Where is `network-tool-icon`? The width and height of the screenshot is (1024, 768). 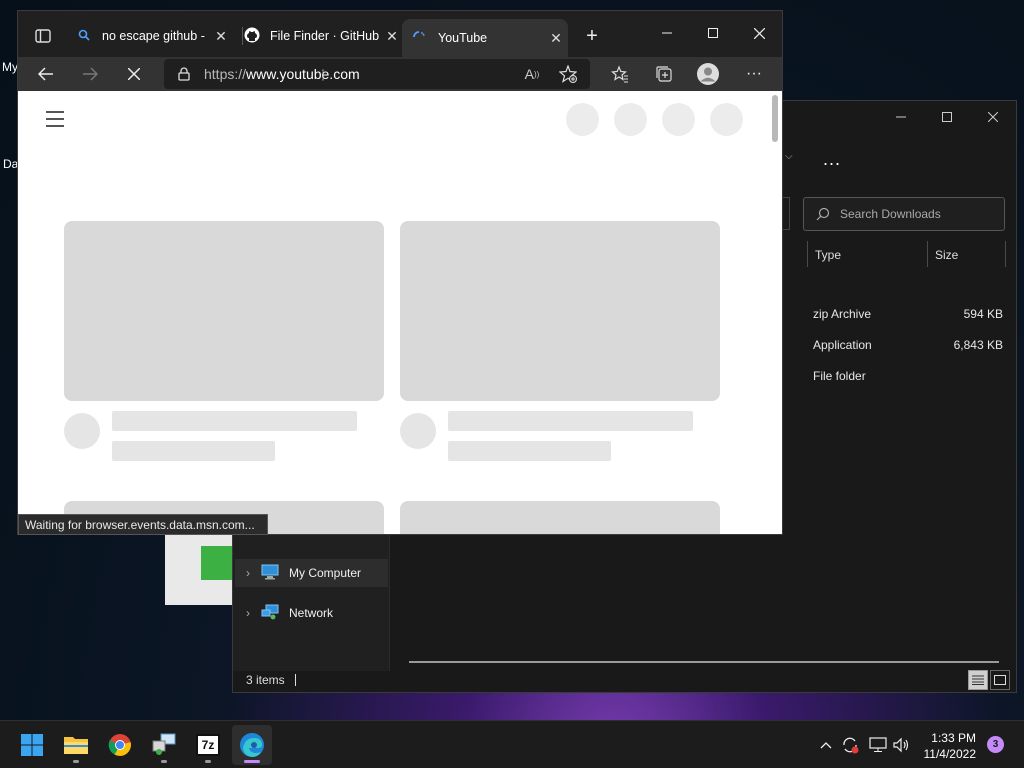 network-tool-icon is located at coordinates (164, 744).